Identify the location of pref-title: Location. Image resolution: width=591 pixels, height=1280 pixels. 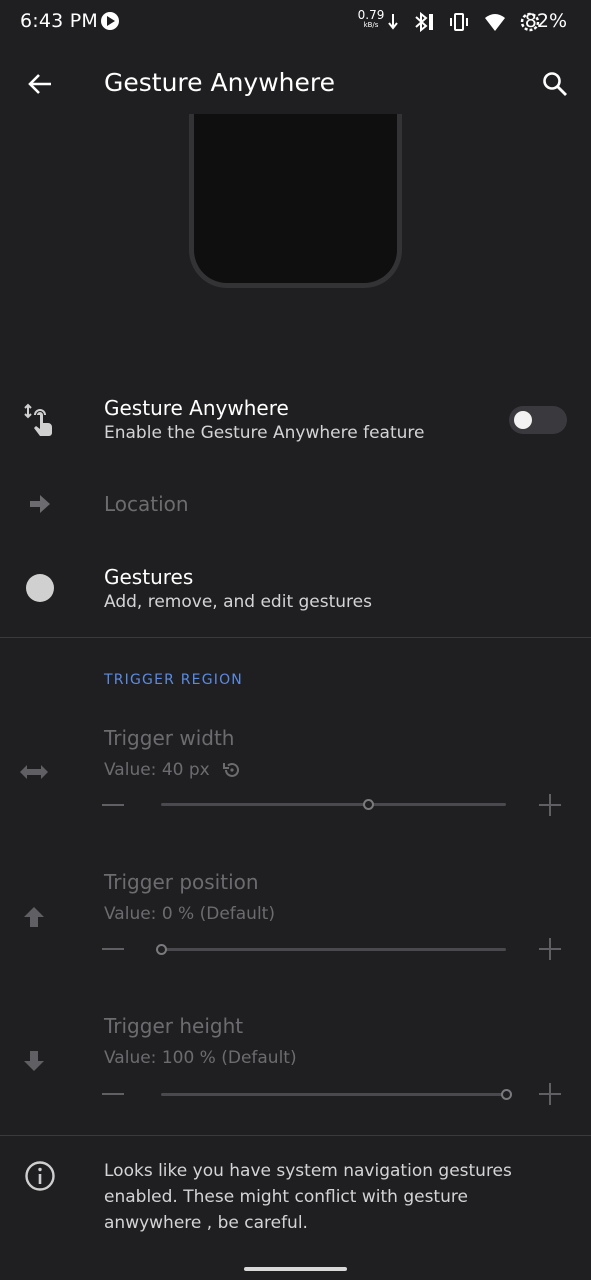
(146, 504).